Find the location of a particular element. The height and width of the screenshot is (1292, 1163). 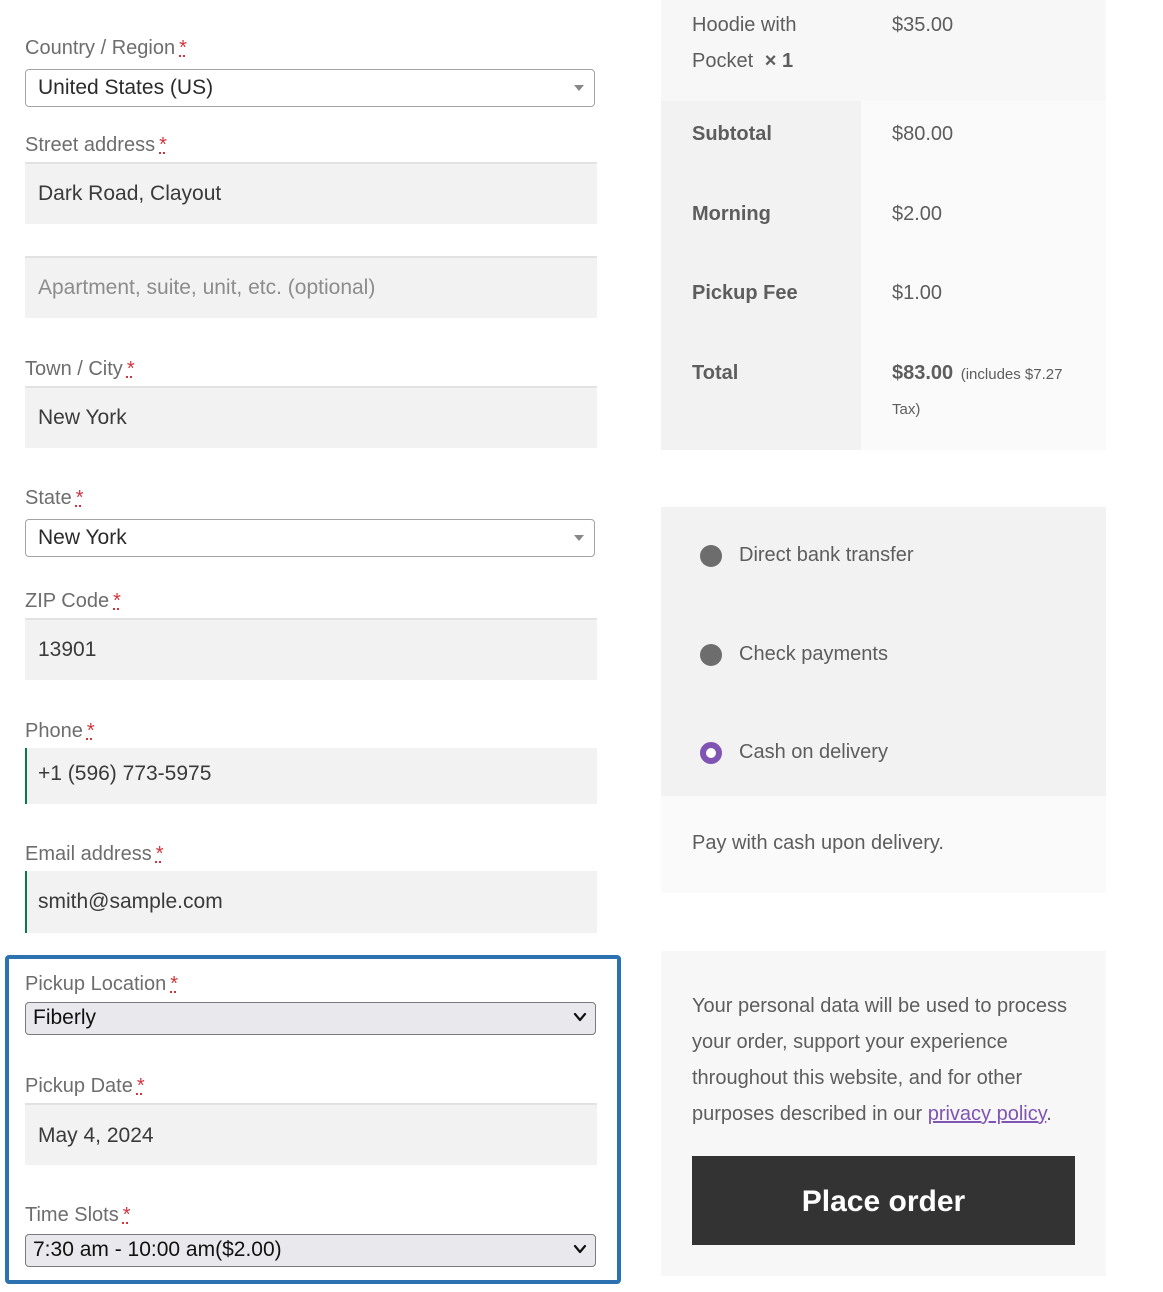

subtotal-value: $80.00 is located at coordinates (923, 134).